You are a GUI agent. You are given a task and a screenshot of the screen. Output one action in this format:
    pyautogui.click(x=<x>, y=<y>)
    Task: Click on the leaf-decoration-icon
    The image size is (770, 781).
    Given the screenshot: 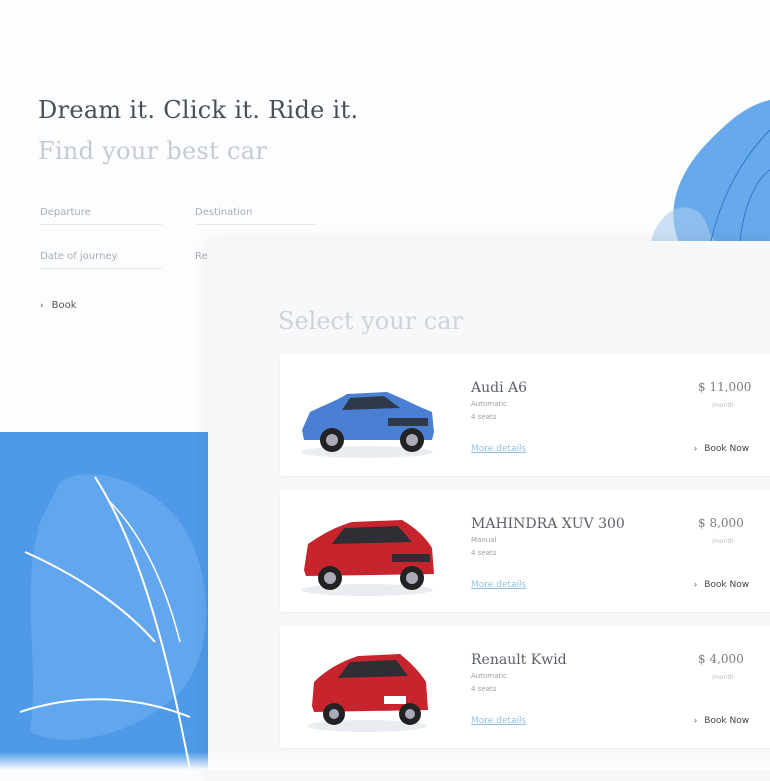 What is the action you would take?
    pyautogui.click(x=710, y=172)
    